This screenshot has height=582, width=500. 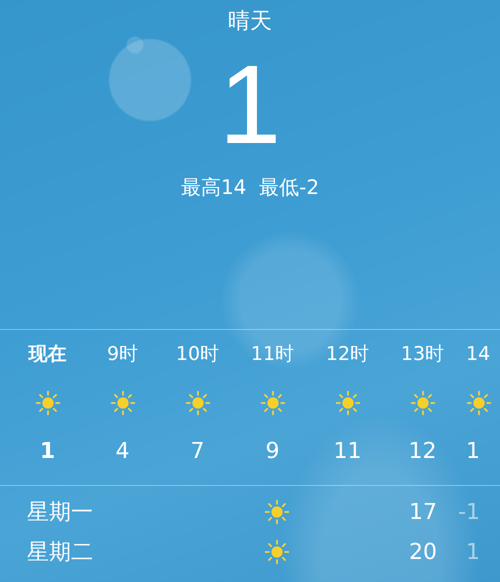 What do you see at coordinates (348, 354) in the screenshot?
I see `hour-label: 12时` at bounding box center [348, 354].